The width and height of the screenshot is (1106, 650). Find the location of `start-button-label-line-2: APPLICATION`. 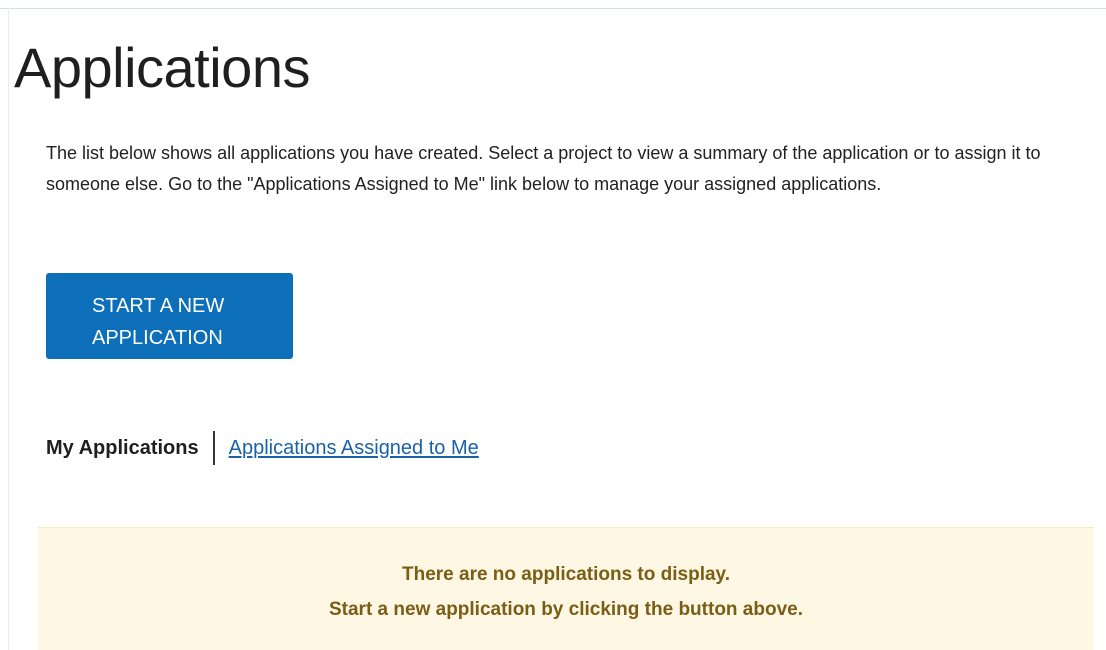

start-button-label-line-2: APPLICATION is located at coordinates (157, 337).